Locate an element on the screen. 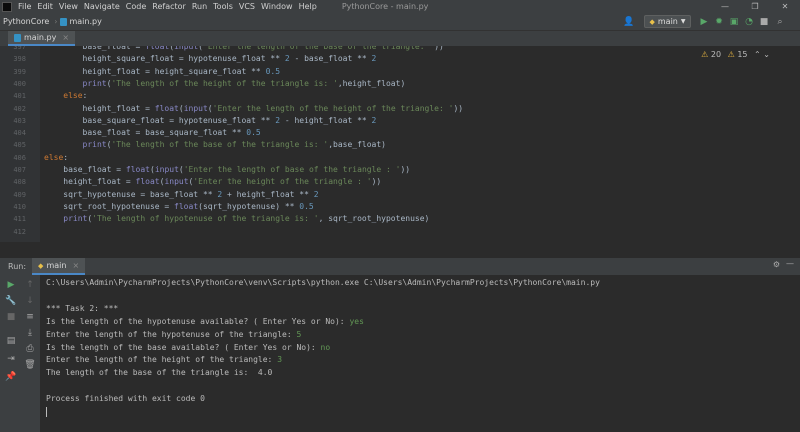 The image size is (800, 432). menu-run: Run is located at coordinates (199, 6).